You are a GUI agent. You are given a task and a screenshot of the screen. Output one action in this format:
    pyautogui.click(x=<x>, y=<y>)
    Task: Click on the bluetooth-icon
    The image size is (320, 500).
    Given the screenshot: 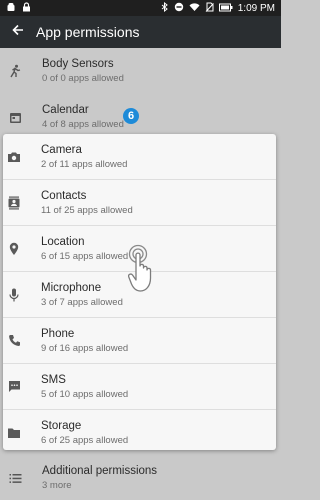 What is the action you would take?
    pyautogui.click(x=165, y=8)
    